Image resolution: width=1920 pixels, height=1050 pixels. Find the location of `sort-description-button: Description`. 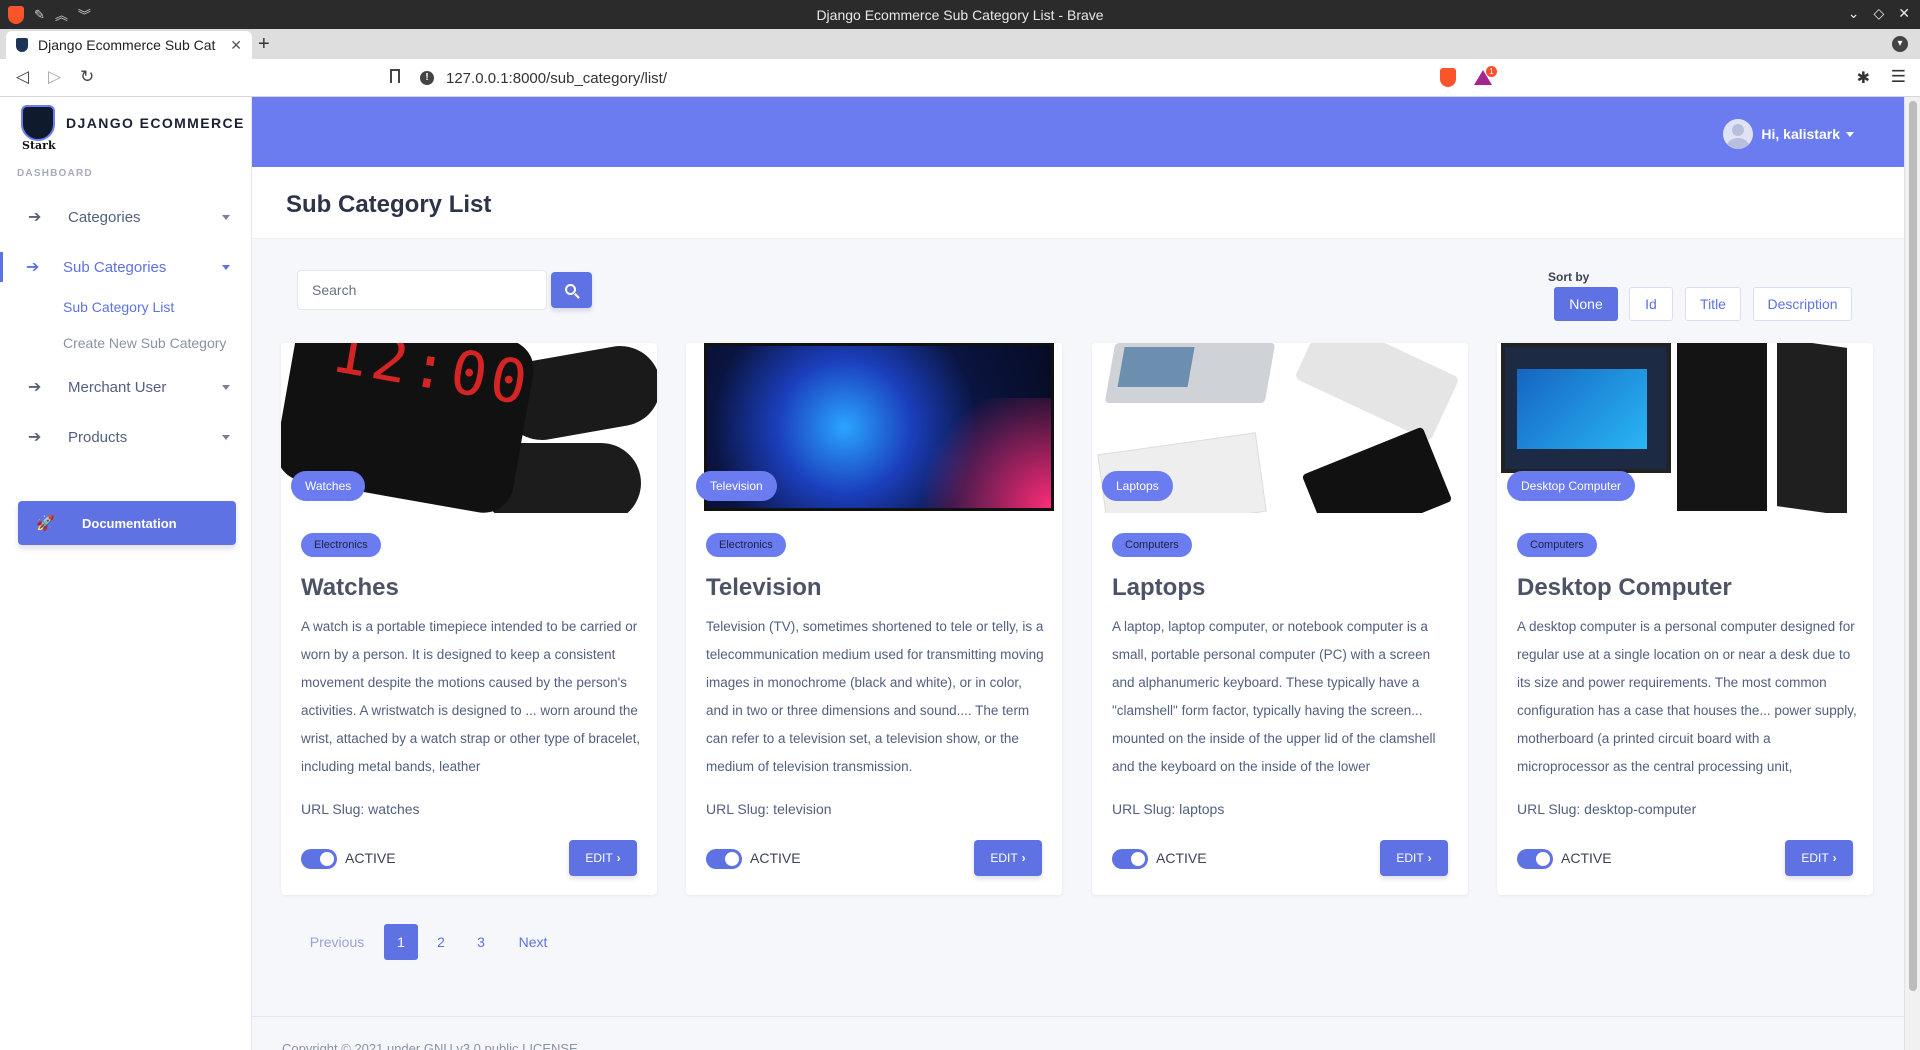

sort-description-button: Description is located at coordinates (1802, 304).